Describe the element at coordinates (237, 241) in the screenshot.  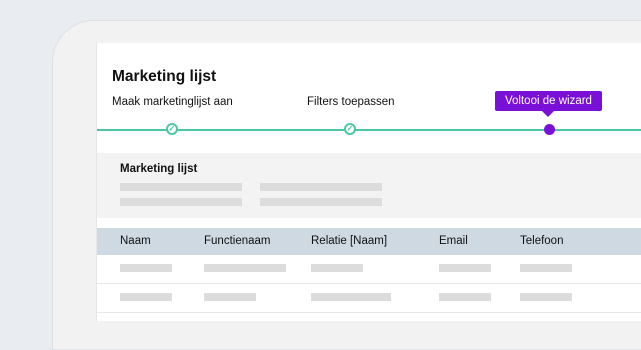
I see `column-header-functienaam: Functienaam` at that location.